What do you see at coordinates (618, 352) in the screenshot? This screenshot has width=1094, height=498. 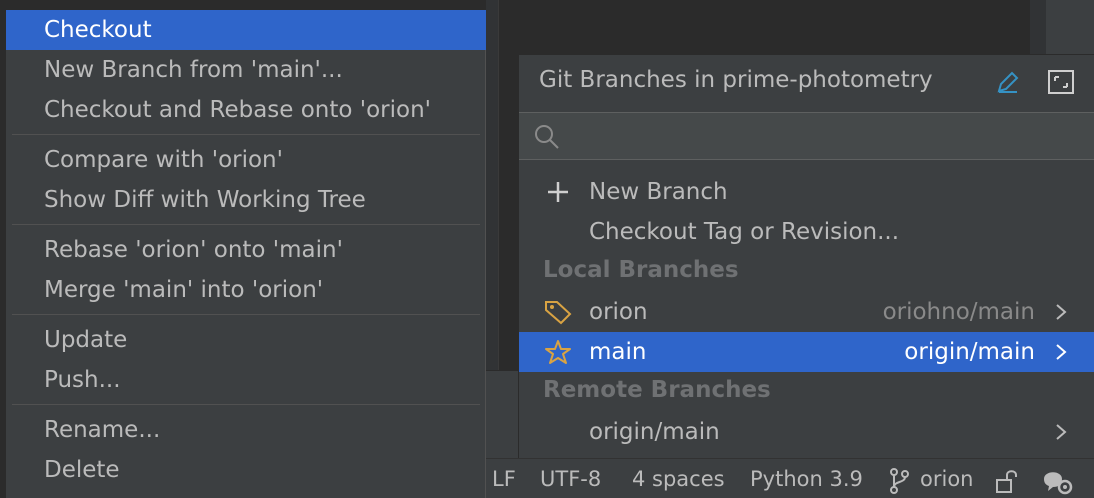 I see `branch-name: main` at bounding box center [618, 352].